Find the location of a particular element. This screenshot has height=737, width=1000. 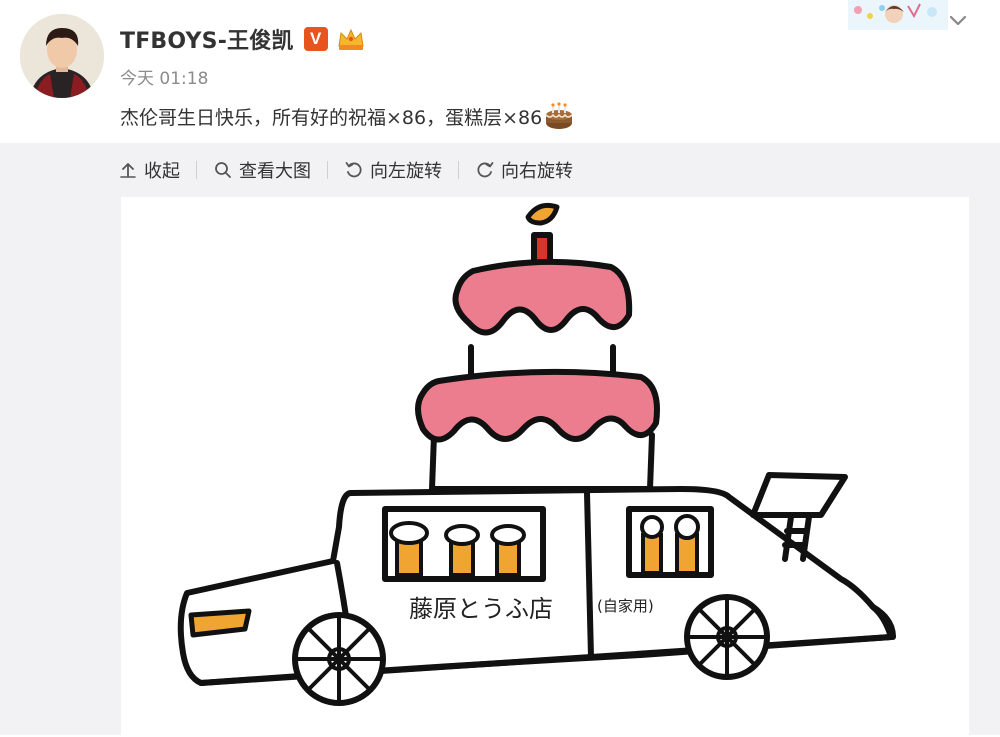

vip-v-icon: V is located at coordinates (315, 39).